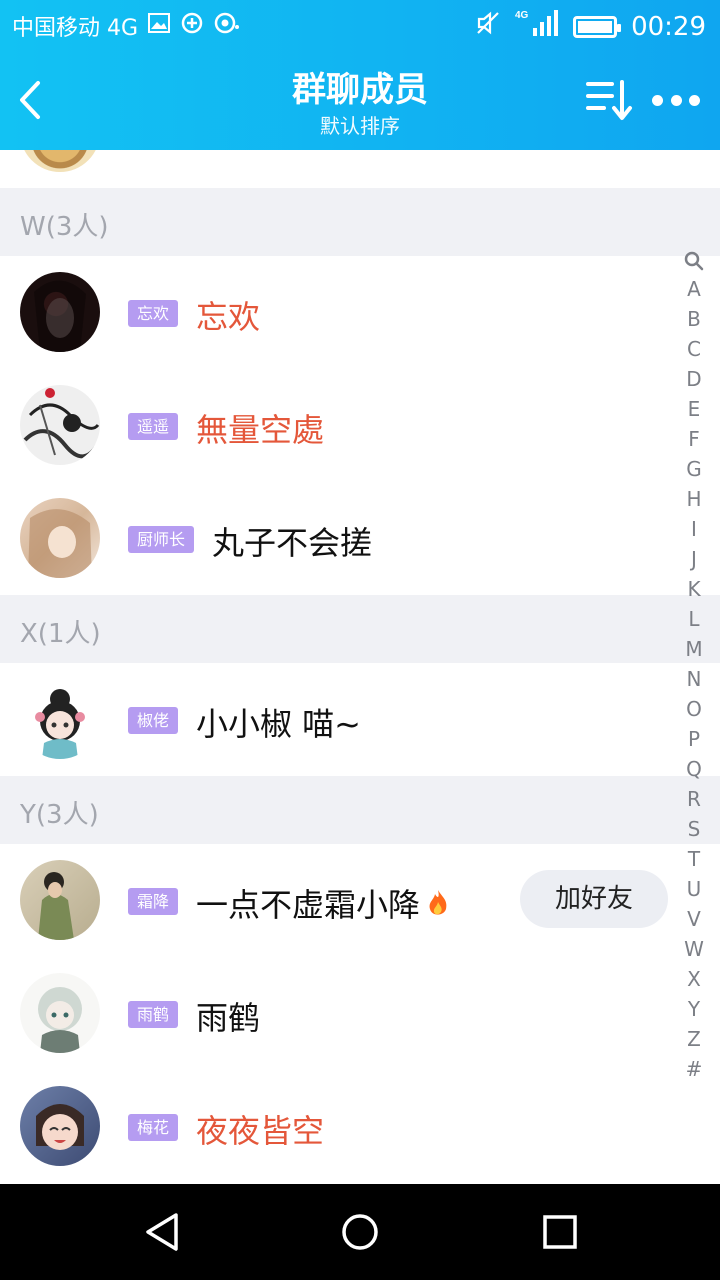 Image resolution: width=720 pixels, height=1280 pixels. Describe the element at coordinates (537, 26) in the screenshot. I see `signal-icon: 4G` at that location.